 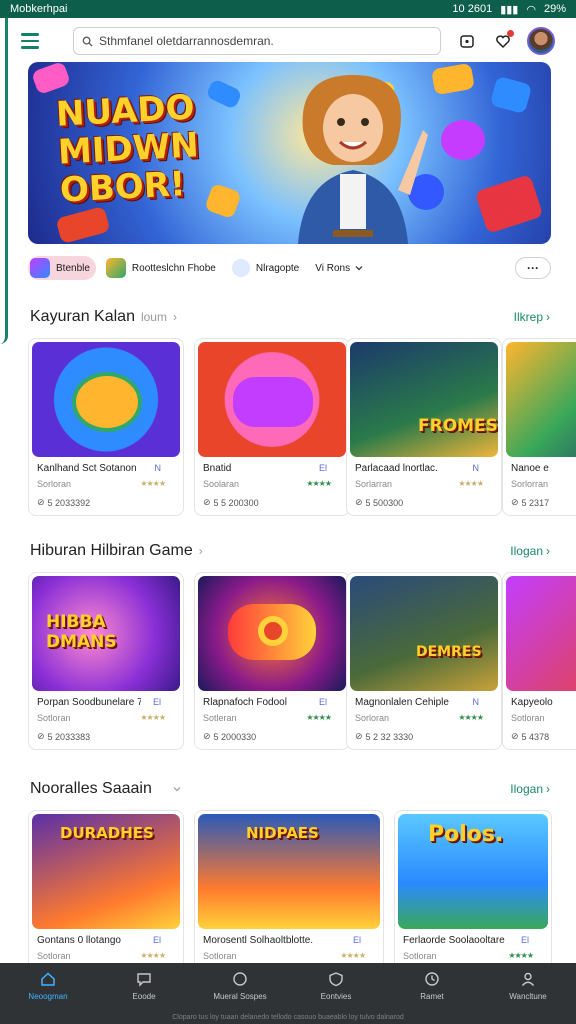 What do you see at coordinates (89, 702) in the screenshot?
I see `card-title: Porpan Soodbunelare 73` at bounding box center [89, 702].